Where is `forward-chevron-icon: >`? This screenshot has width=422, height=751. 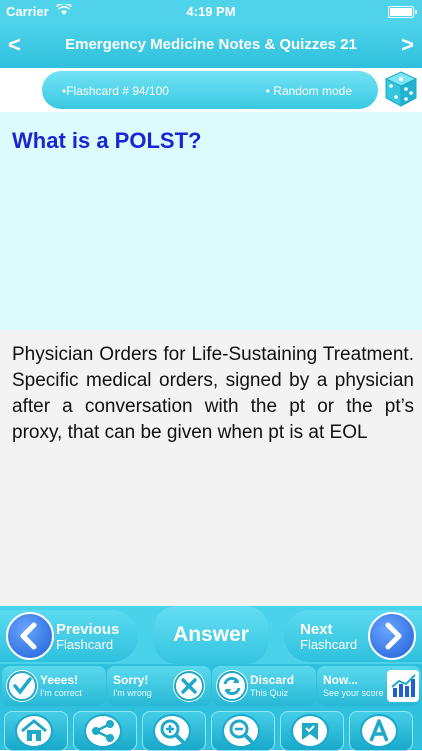 forward-chevron-icon: > is located at coordinates (407, 45).